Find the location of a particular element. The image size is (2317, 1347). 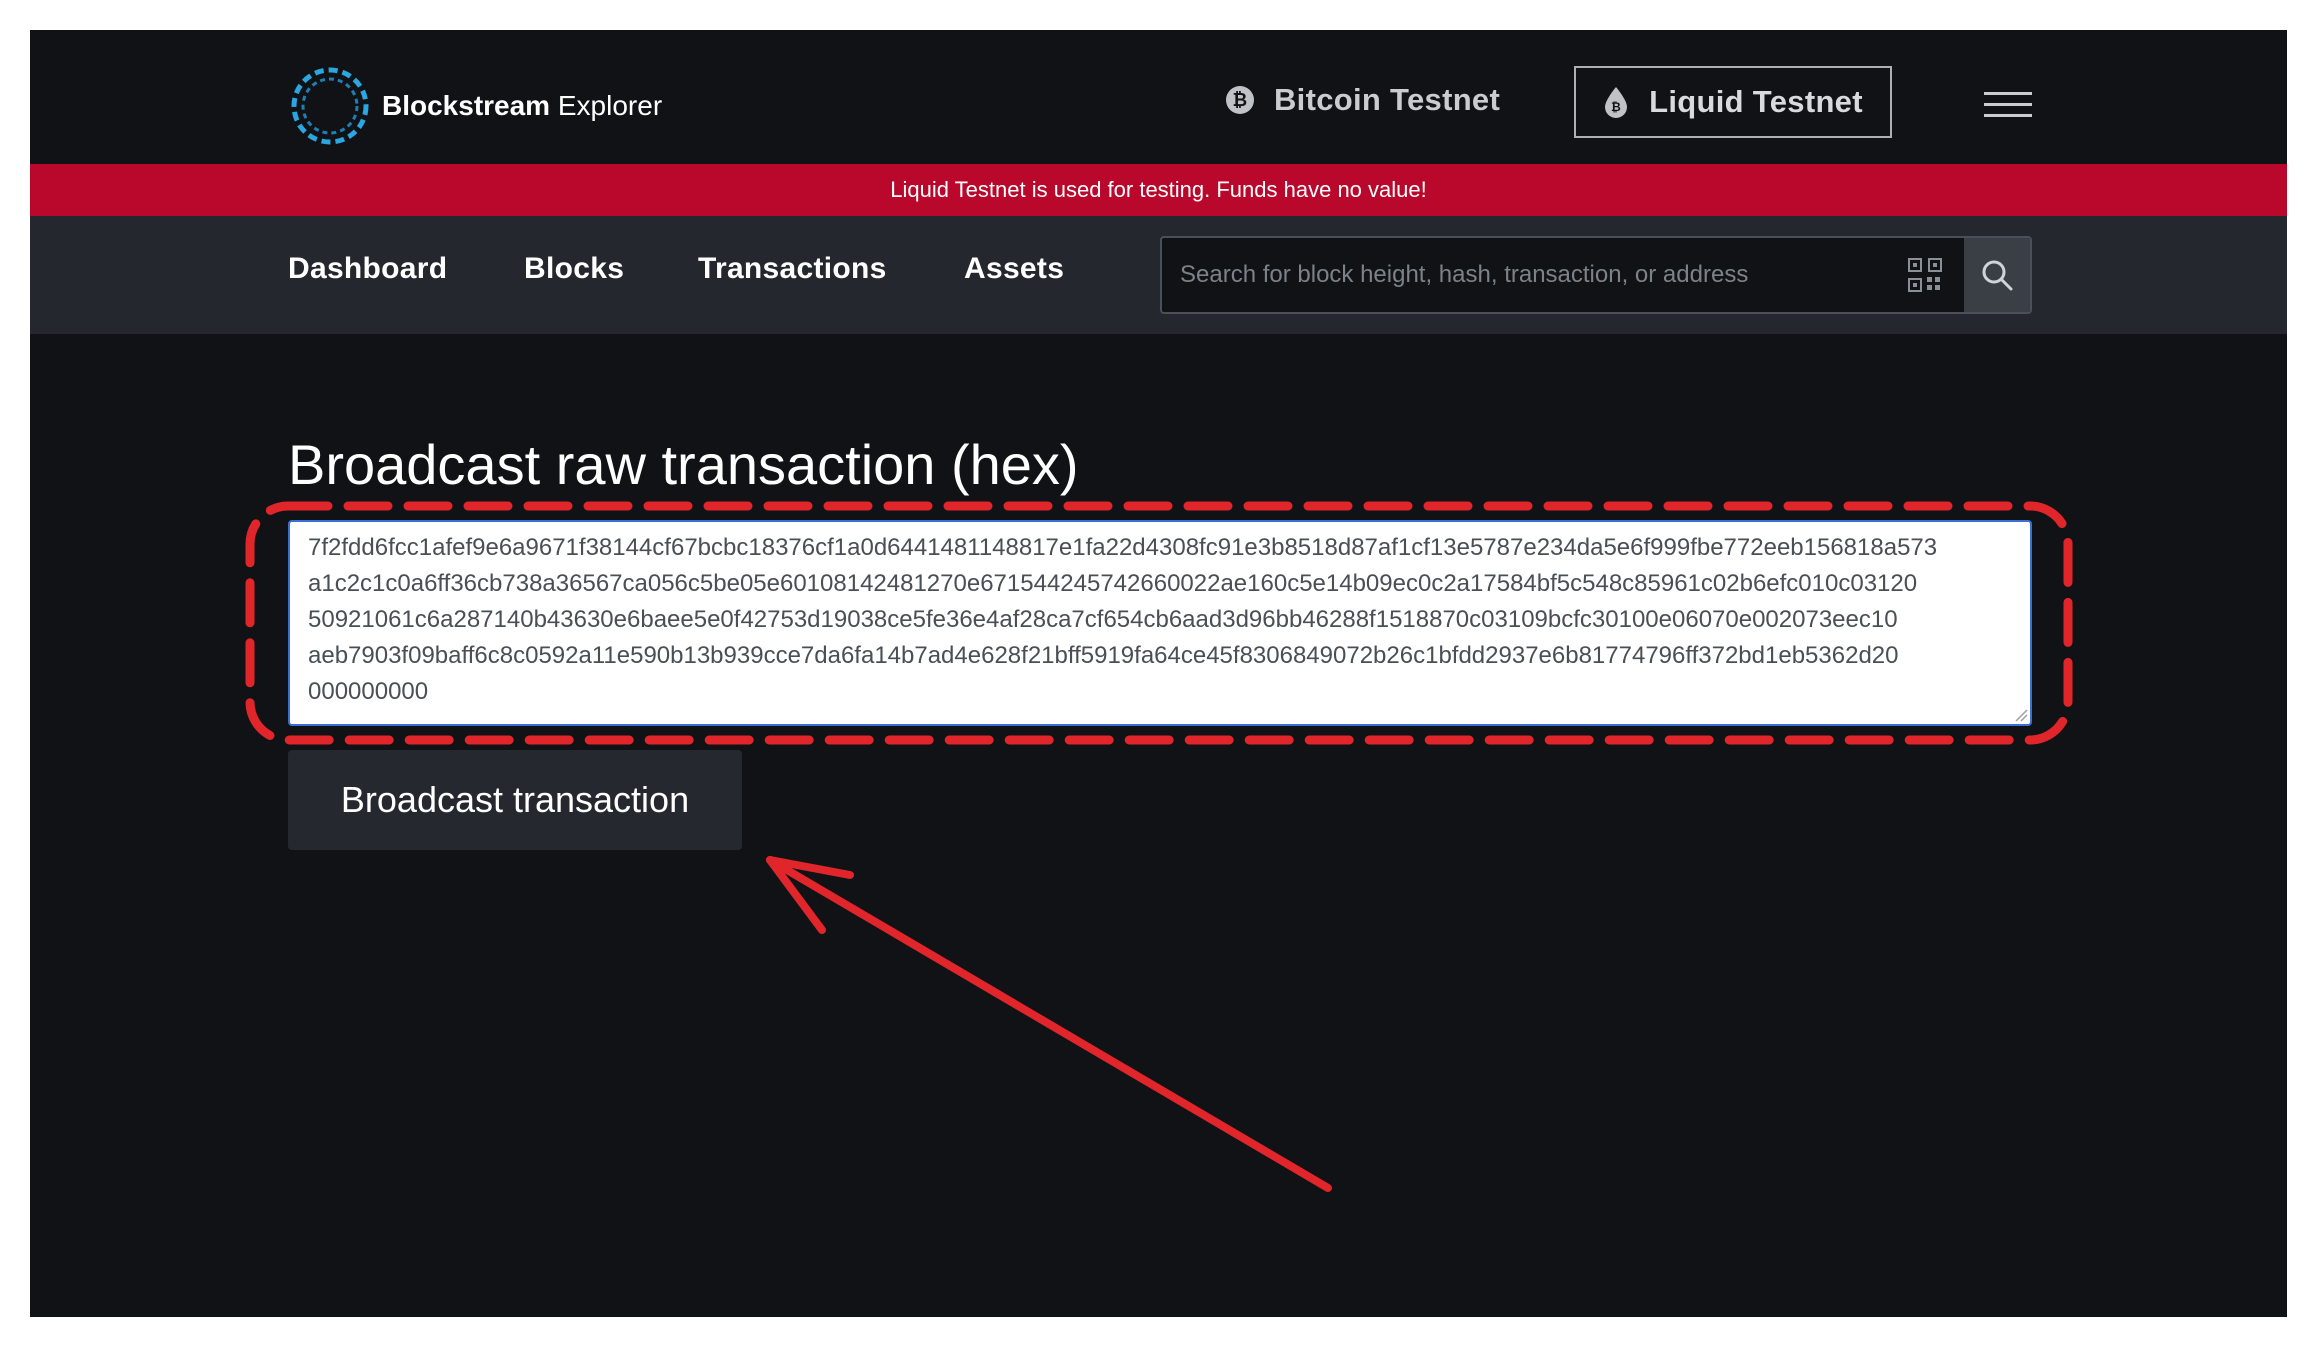

nav-blocks: Blocks is located at coordinates (574, 269).